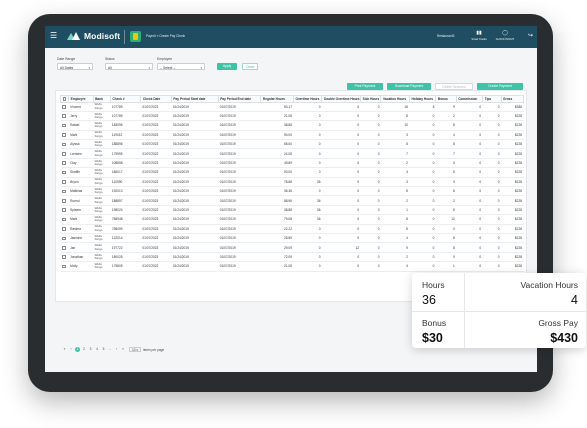  Describe the element at coordinates (530, 35) in the screenshot. I see `logout-icon: ↪` at that location.